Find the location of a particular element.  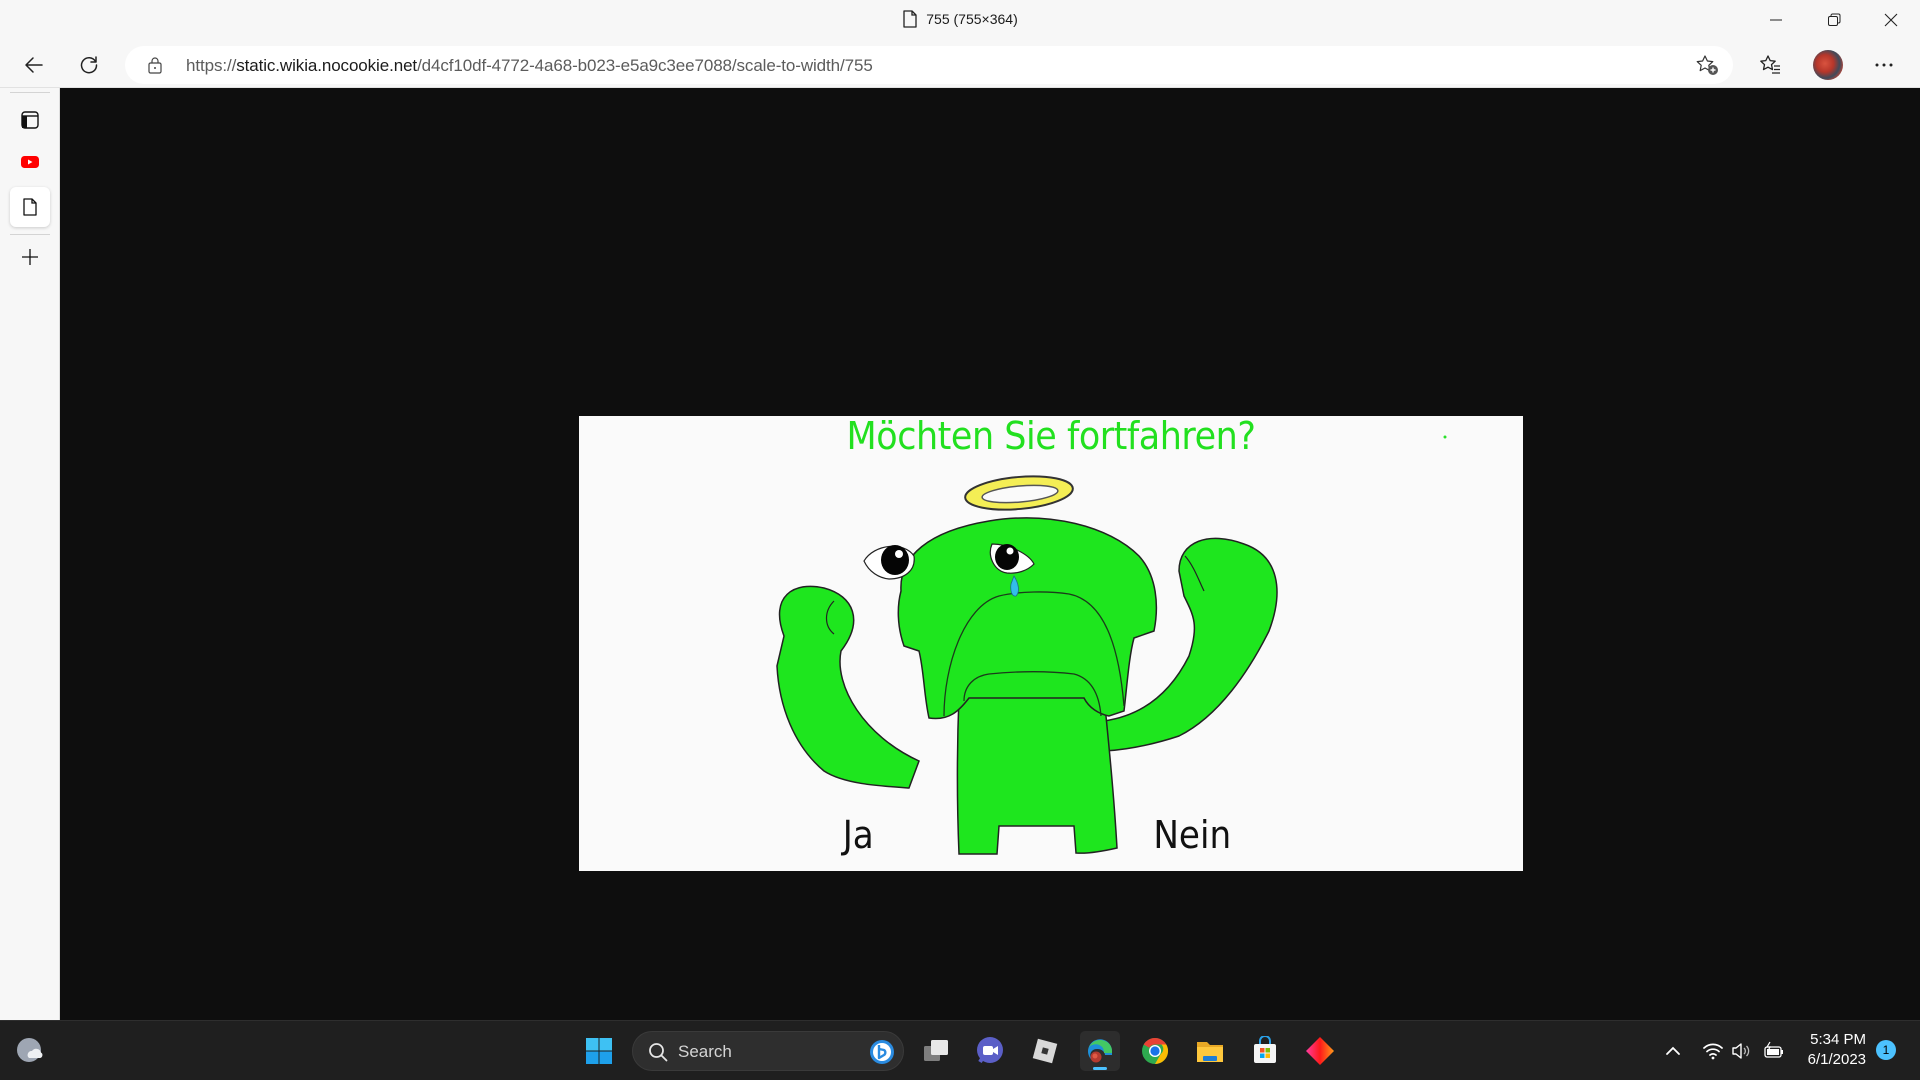

taskbar-search: Search is located at coordinates (768, 1051).